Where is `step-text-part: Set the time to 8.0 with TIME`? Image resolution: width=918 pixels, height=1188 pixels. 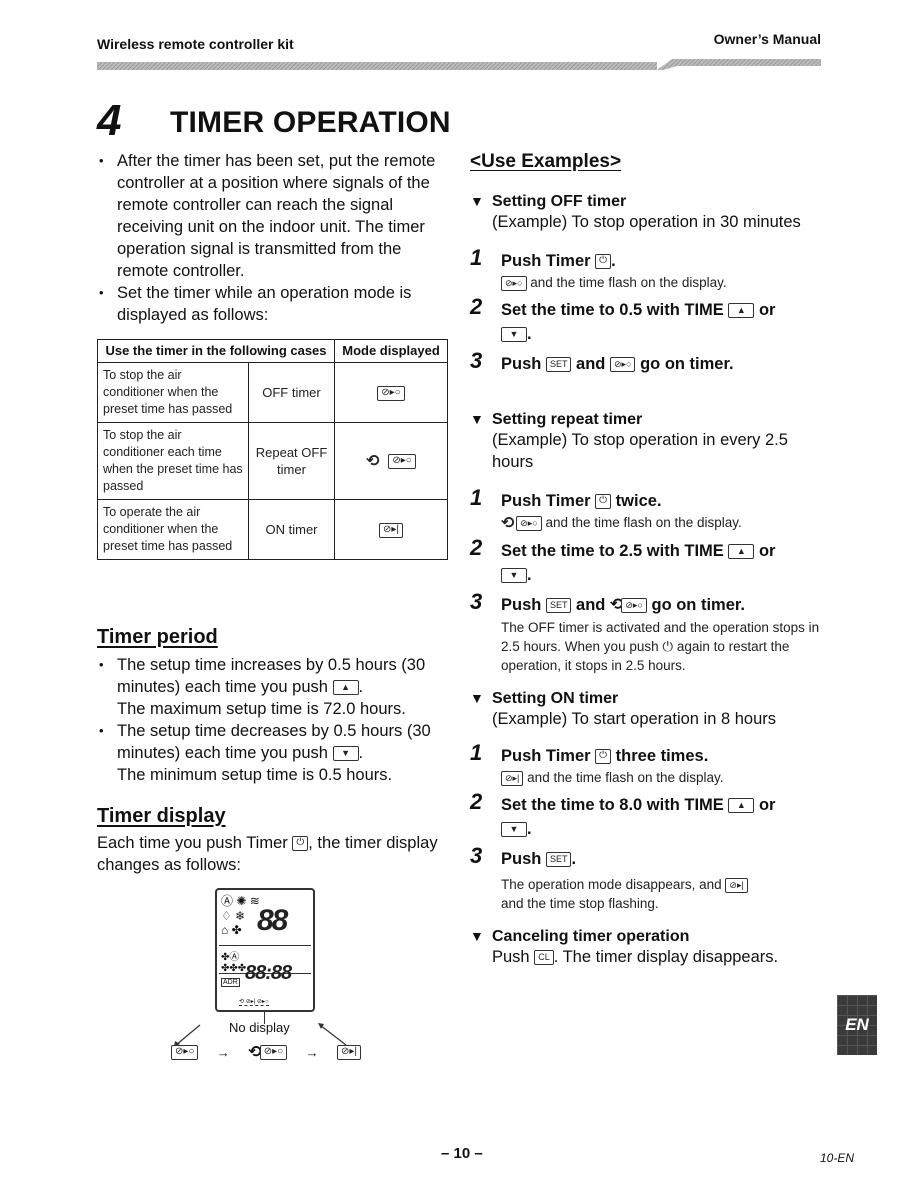 step-text-part: Set the time to 8.0 with TIME is located at coordinates (612, 805).